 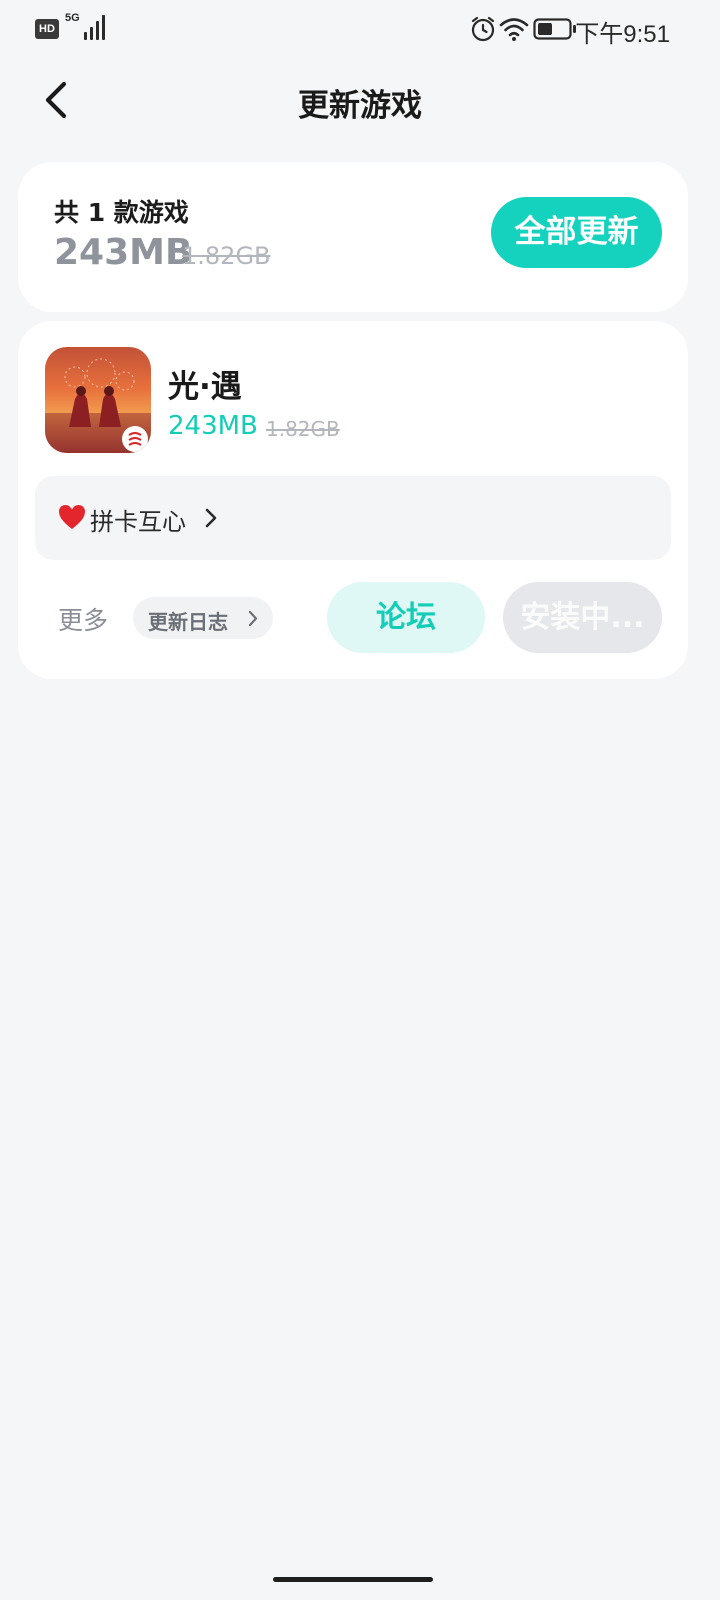 What do you see at coordinates (353, 237) in the screenshot?
I see `summary-card: 共 1 款游戏 243MB 1.82GB 全部更新` at bounding box center [353, 237].